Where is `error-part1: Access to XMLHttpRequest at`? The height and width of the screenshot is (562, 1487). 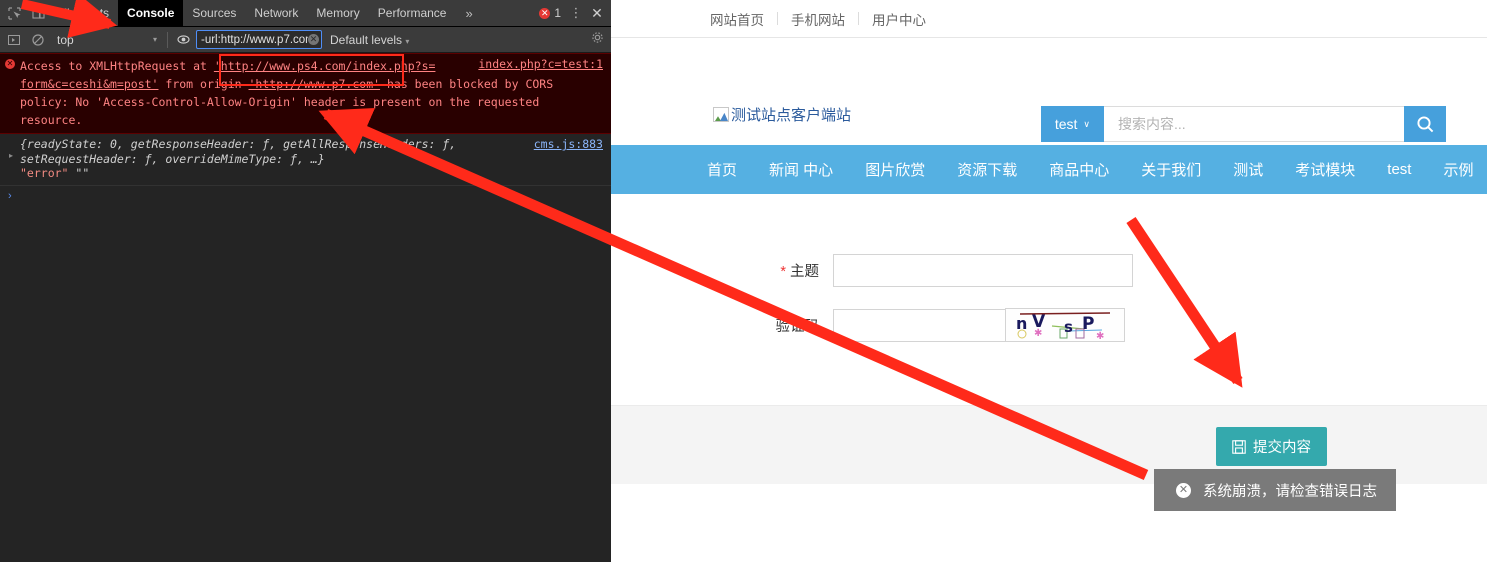 error-part1: Access to XMLHttpRequest at is located at coordinates (117, 66).